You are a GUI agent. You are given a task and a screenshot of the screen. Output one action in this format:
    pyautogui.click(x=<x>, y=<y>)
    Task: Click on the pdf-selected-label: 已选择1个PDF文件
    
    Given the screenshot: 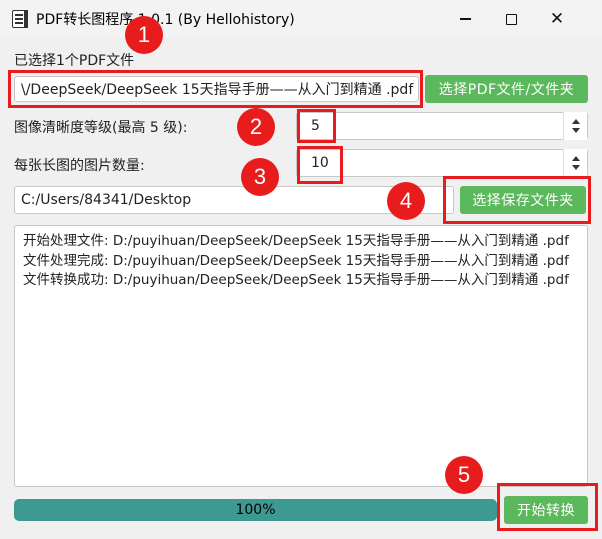 What is the action you would take?
    pyautogui.click(x=74, y=61)
    